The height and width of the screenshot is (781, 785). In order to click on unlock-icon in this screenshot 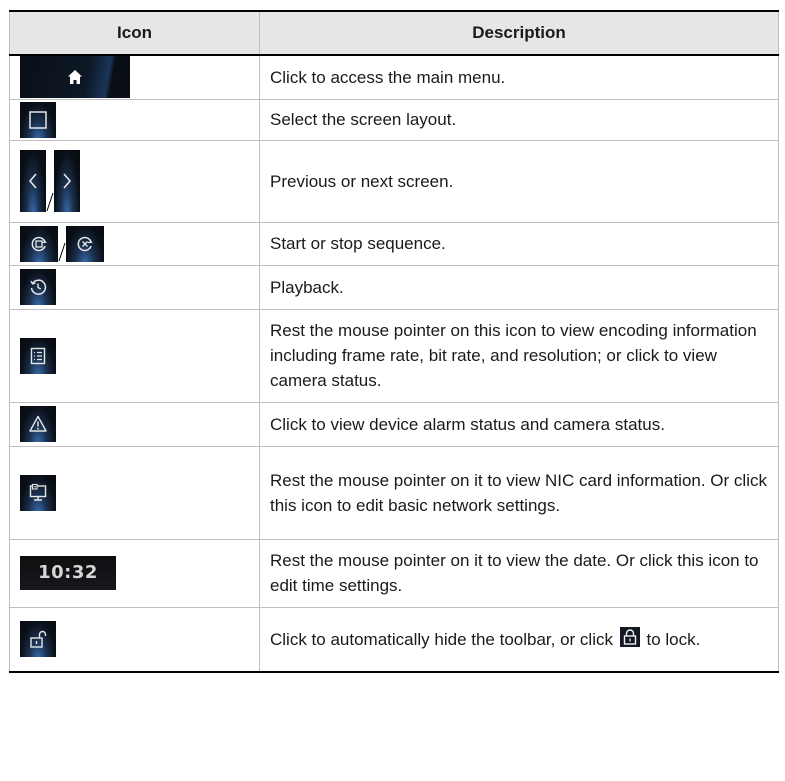, I will do `click(38, 639)`.